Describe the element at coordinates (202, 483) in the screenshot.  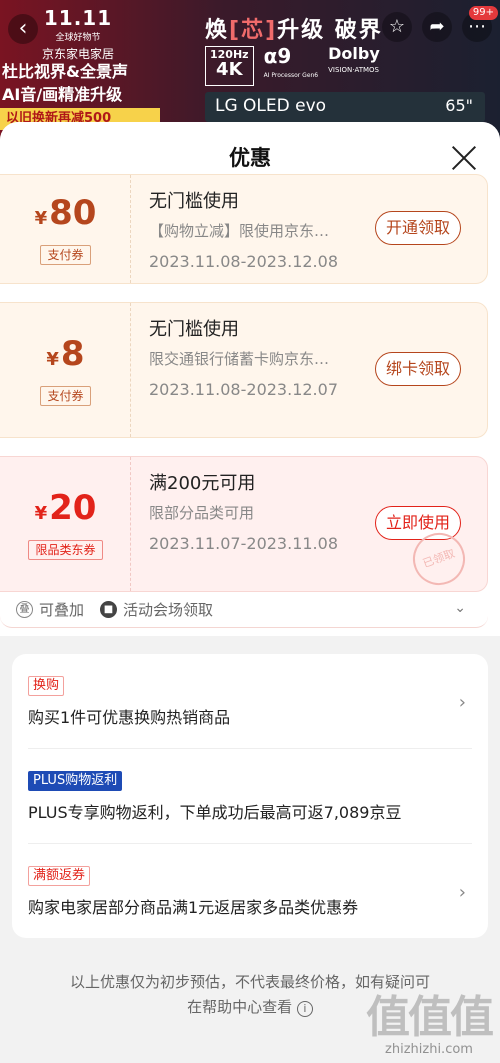
I see `coupon-title: 满200元可用` at that location.